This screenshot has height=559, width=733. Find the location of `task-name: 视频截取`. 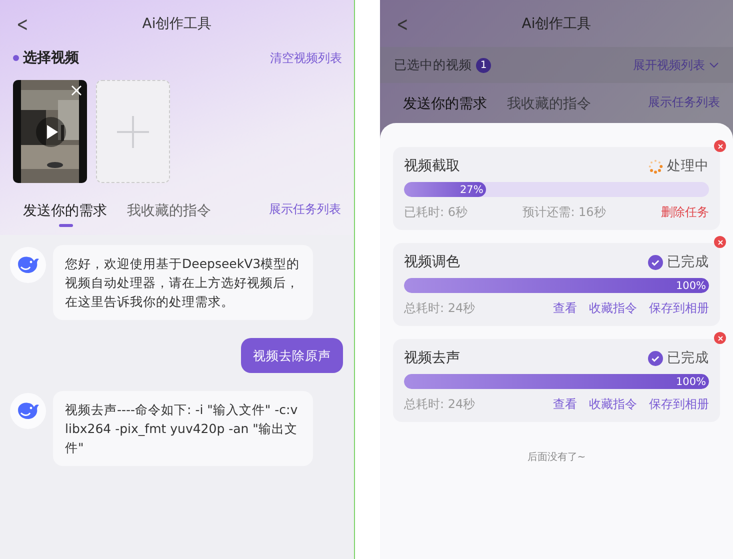

task-name: 视频截取 is located at coordinates (432, 166).